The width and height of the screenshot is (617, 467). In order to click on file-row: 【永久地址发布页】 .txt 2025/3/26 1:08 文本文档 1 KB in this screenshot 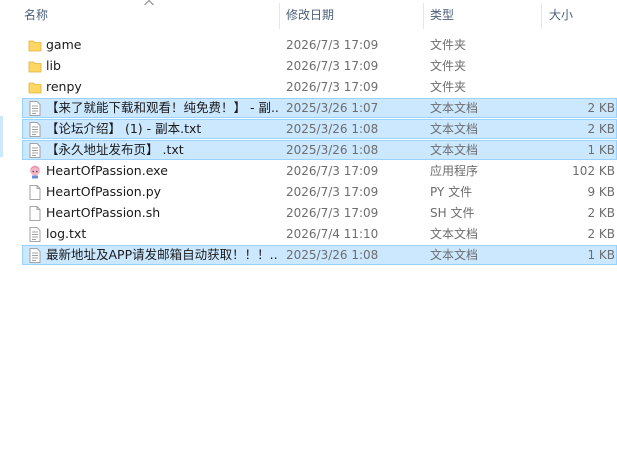, I will do `click(319, 150)`.